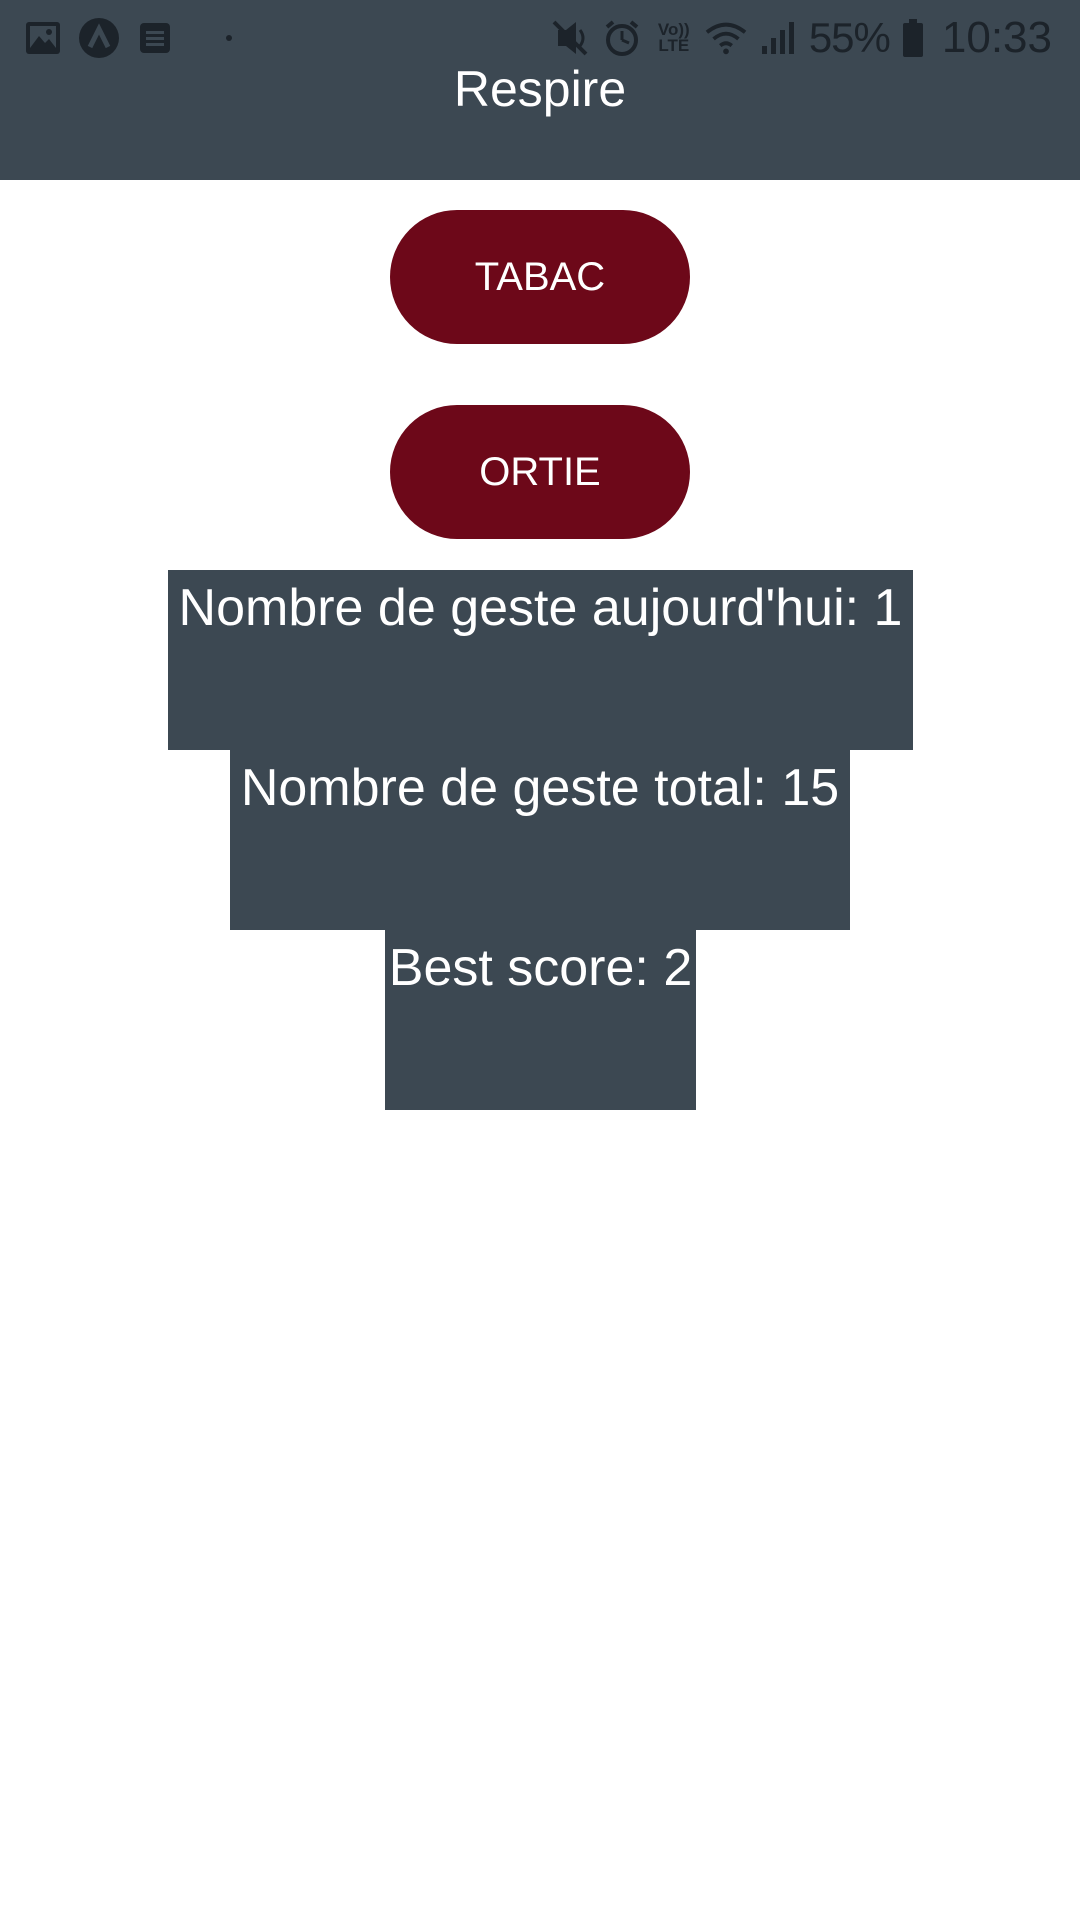 The image size is (1080, 1920). I want to click on battery-icon, so click(913, 38).